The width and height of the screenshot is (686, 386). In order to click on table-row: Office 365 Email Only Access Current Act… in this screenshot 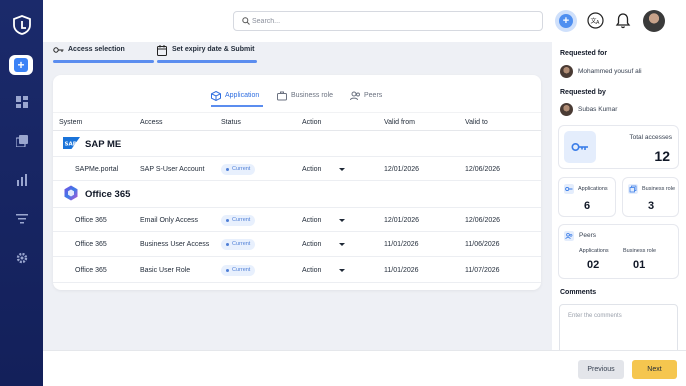, I will do `click(297, 219)`.